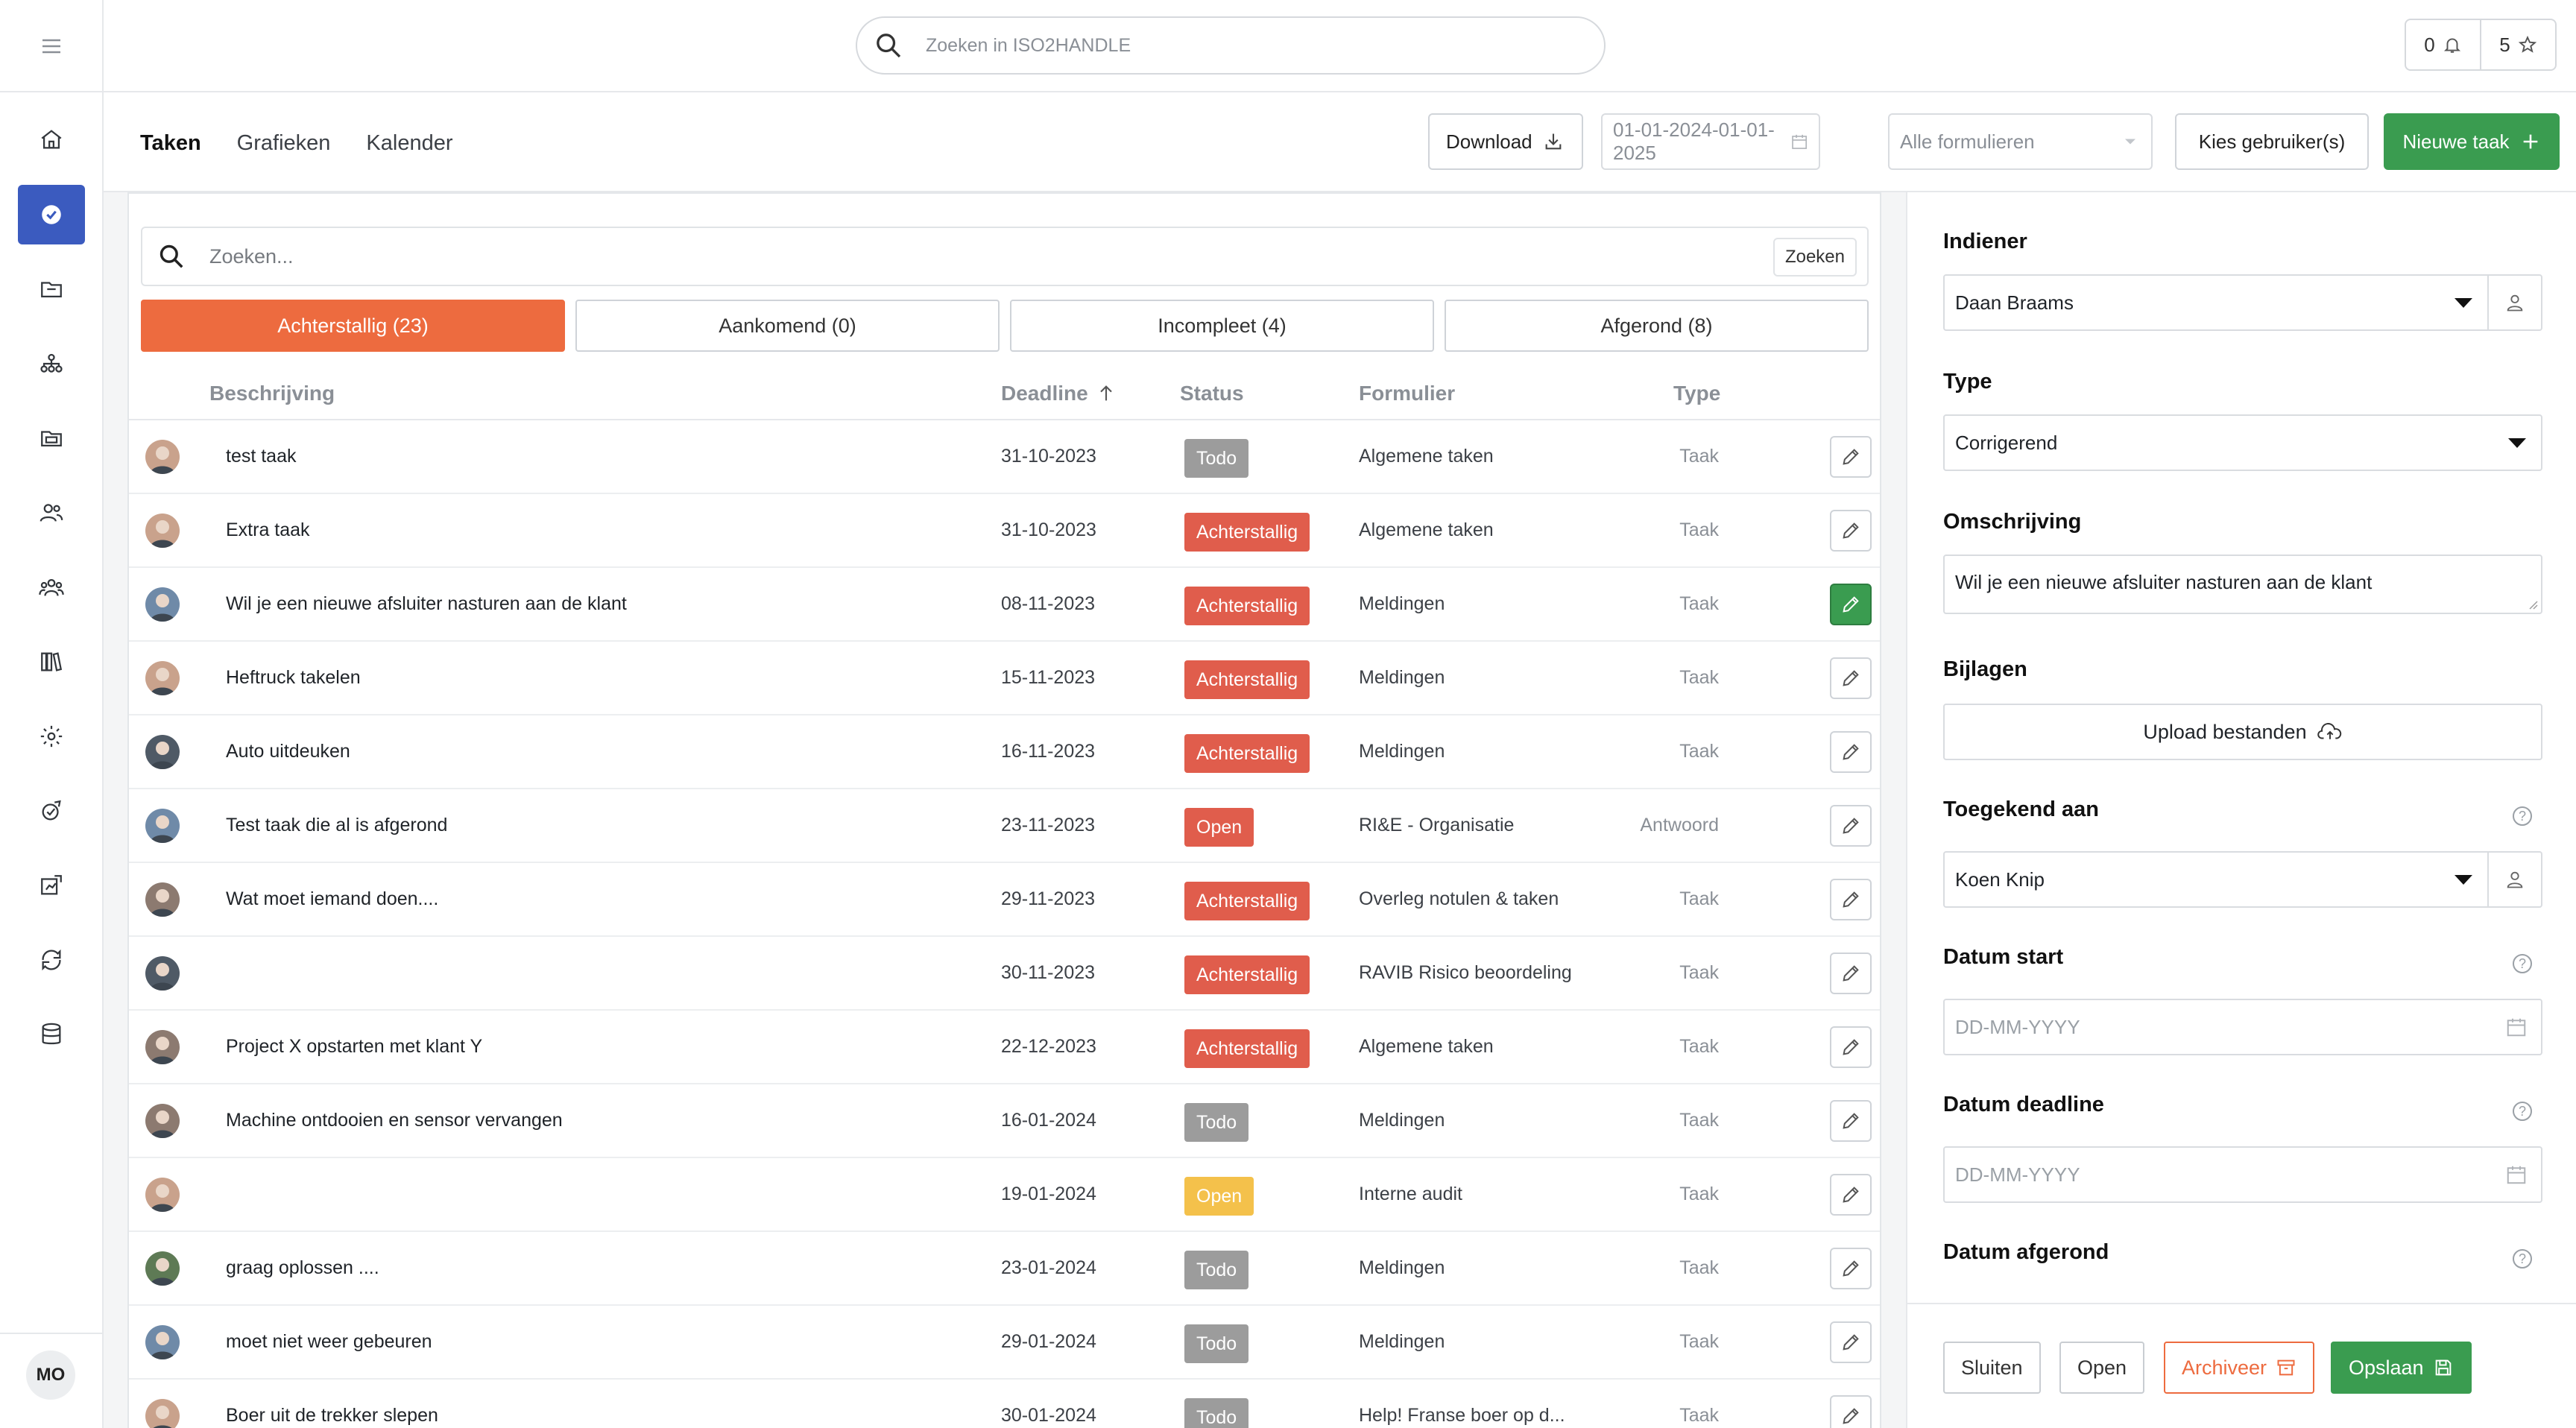 The height and width of the screenshot is (1428, 2576). I want to click on task-form: Overleg notulen & taken, so click(1459, 898).